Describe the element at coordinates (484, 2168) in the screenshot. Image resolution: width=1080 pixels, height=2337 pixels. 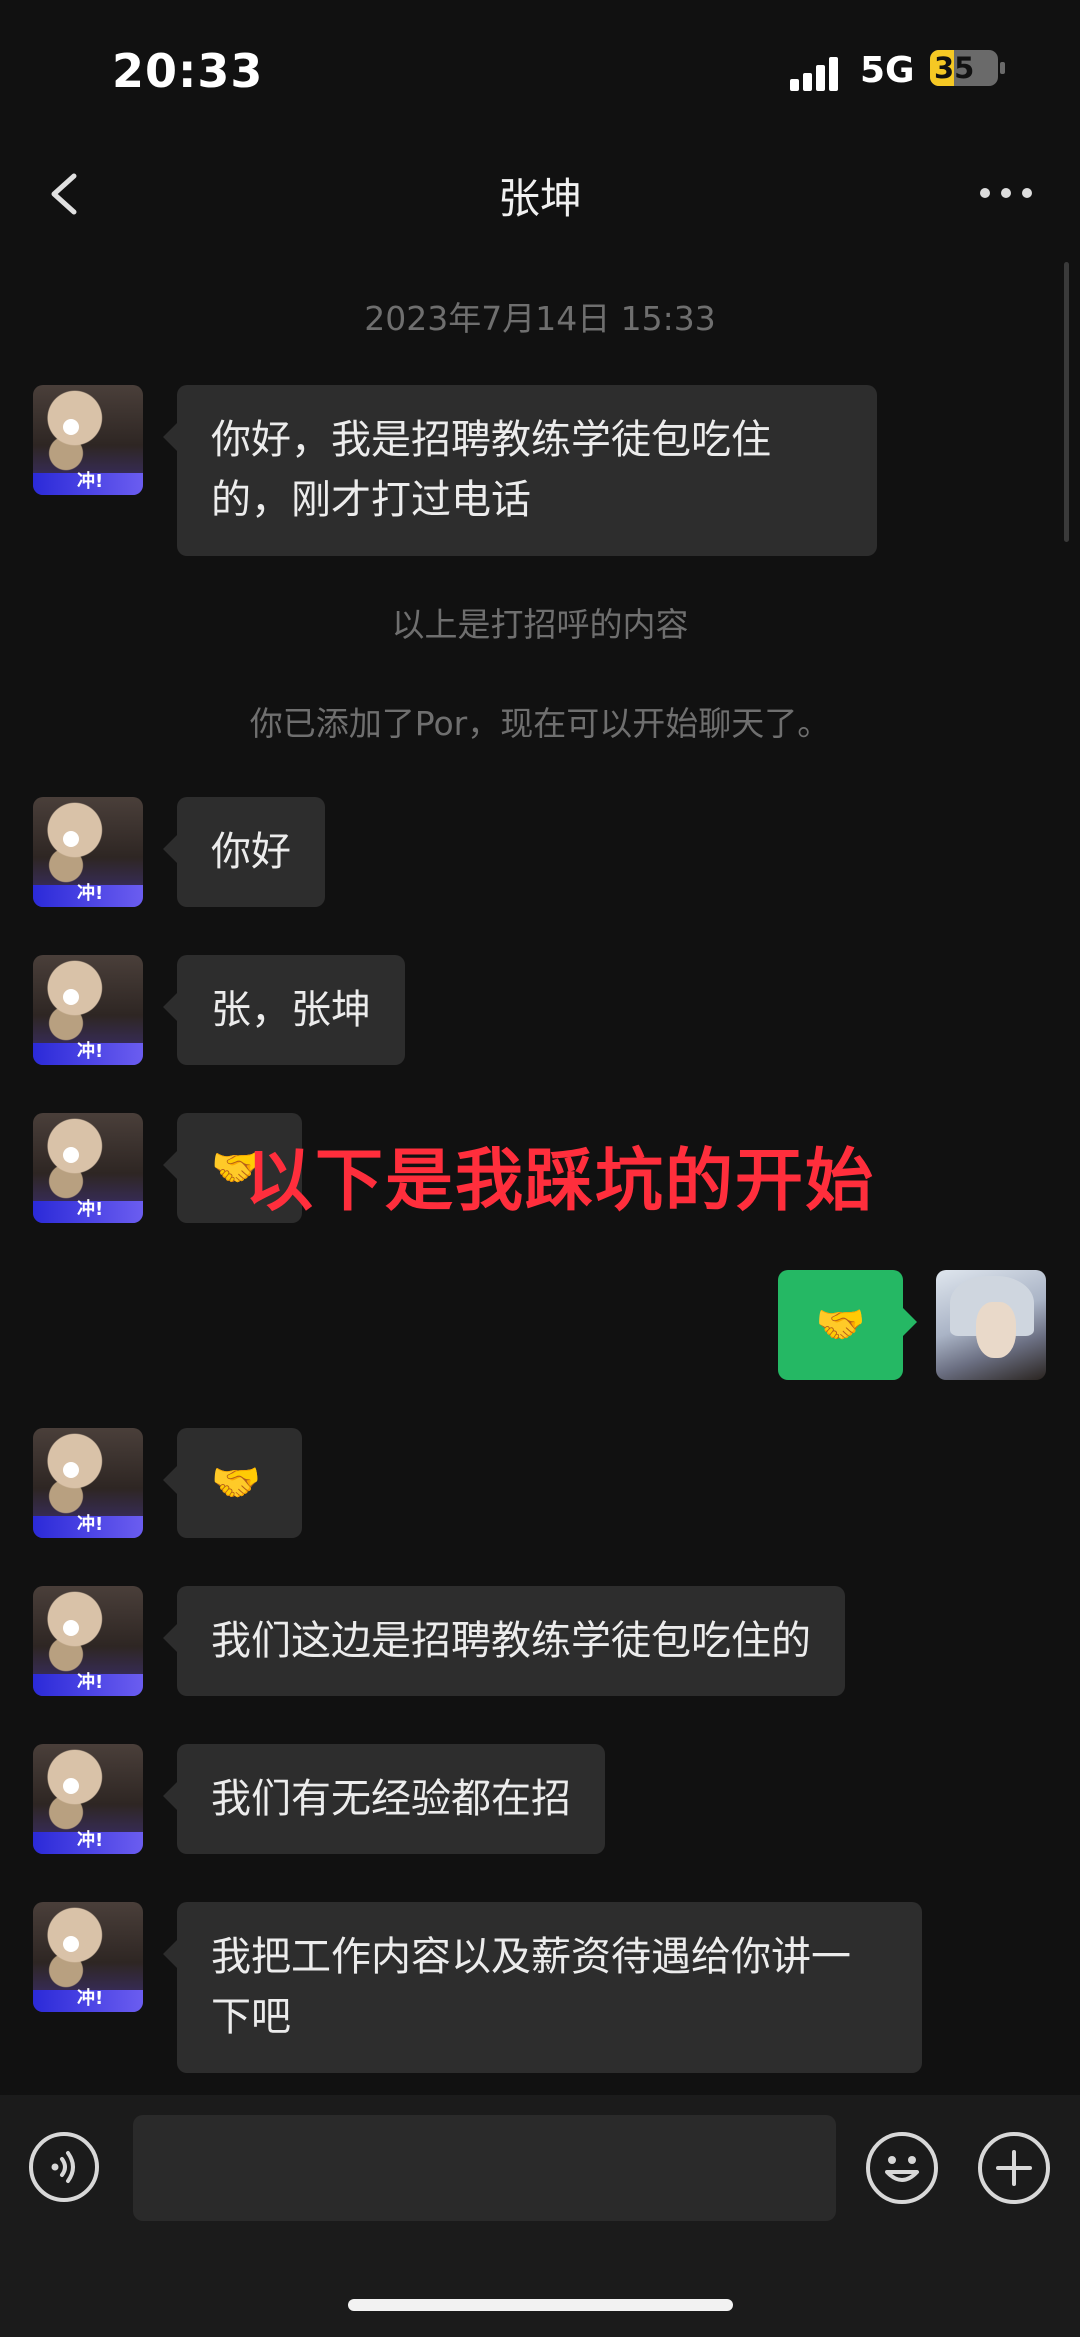
I see `message-input` at that location.